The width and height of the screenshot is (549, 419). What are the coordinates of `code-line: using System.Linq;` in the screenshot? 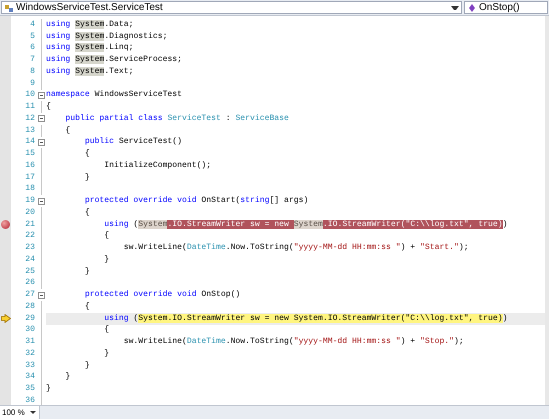 It's located at (90, 48).